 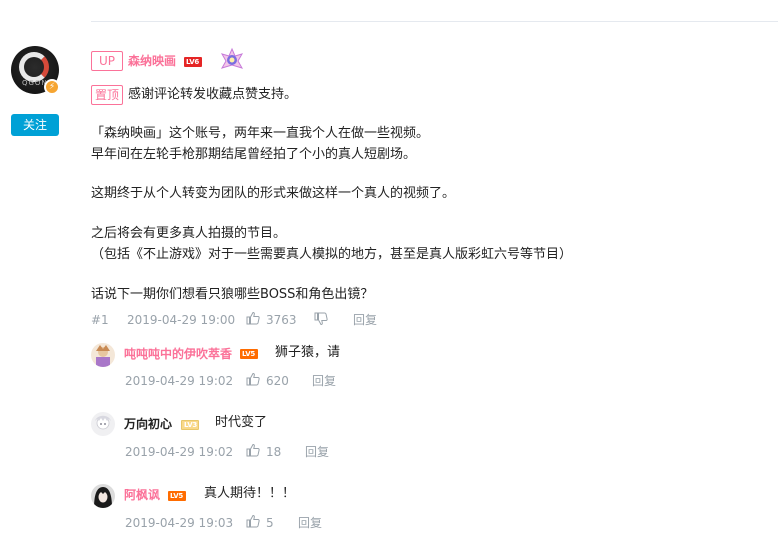 I want to click on reply-time: 2019-04-29 19:03, so click(x=179, y=523).